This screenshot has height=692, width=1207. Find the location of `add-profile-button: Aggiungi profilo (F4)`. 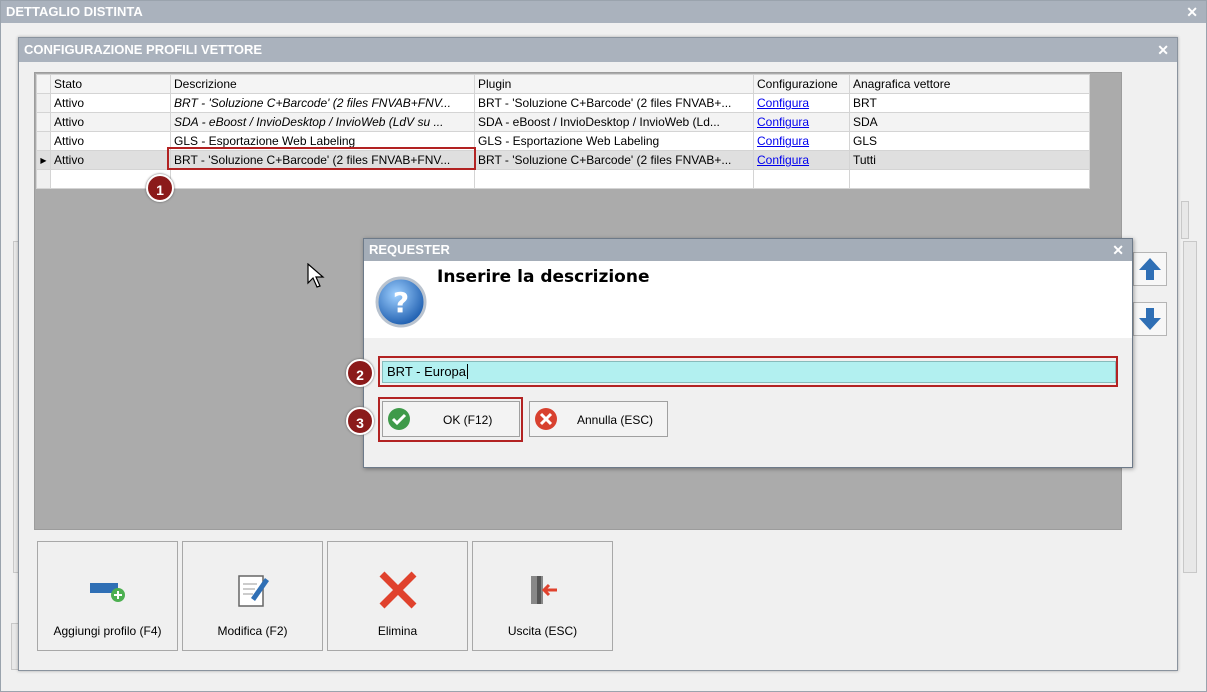

add-profile-button: Aggiungi profilo (F4) is located at coordinates (107, 596).